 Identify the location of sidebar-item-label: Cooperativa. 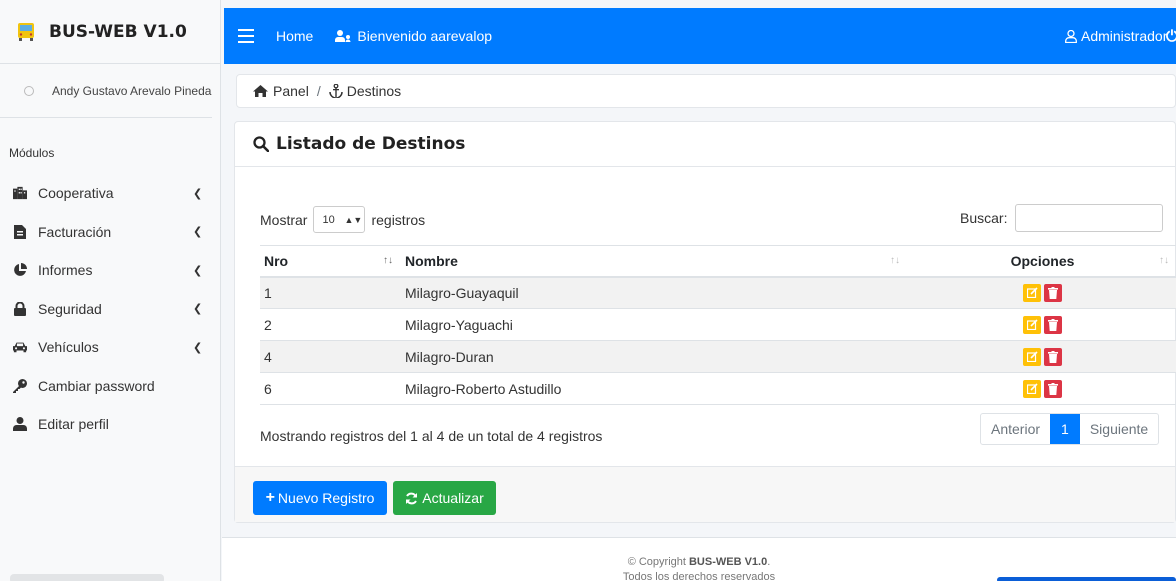
(76, 193).